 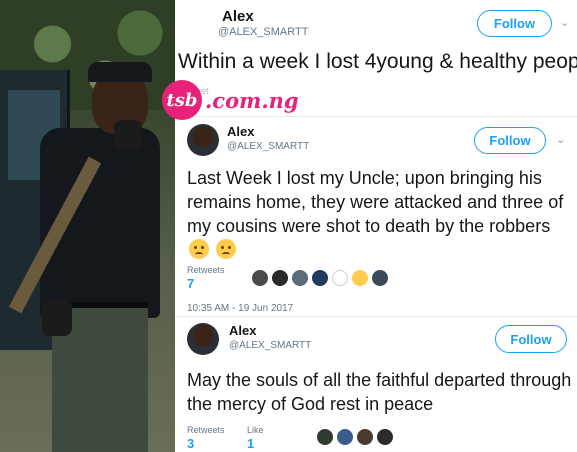 I want to click on tsb-logo-domain: .com.ng, so click(x=252, y=100).